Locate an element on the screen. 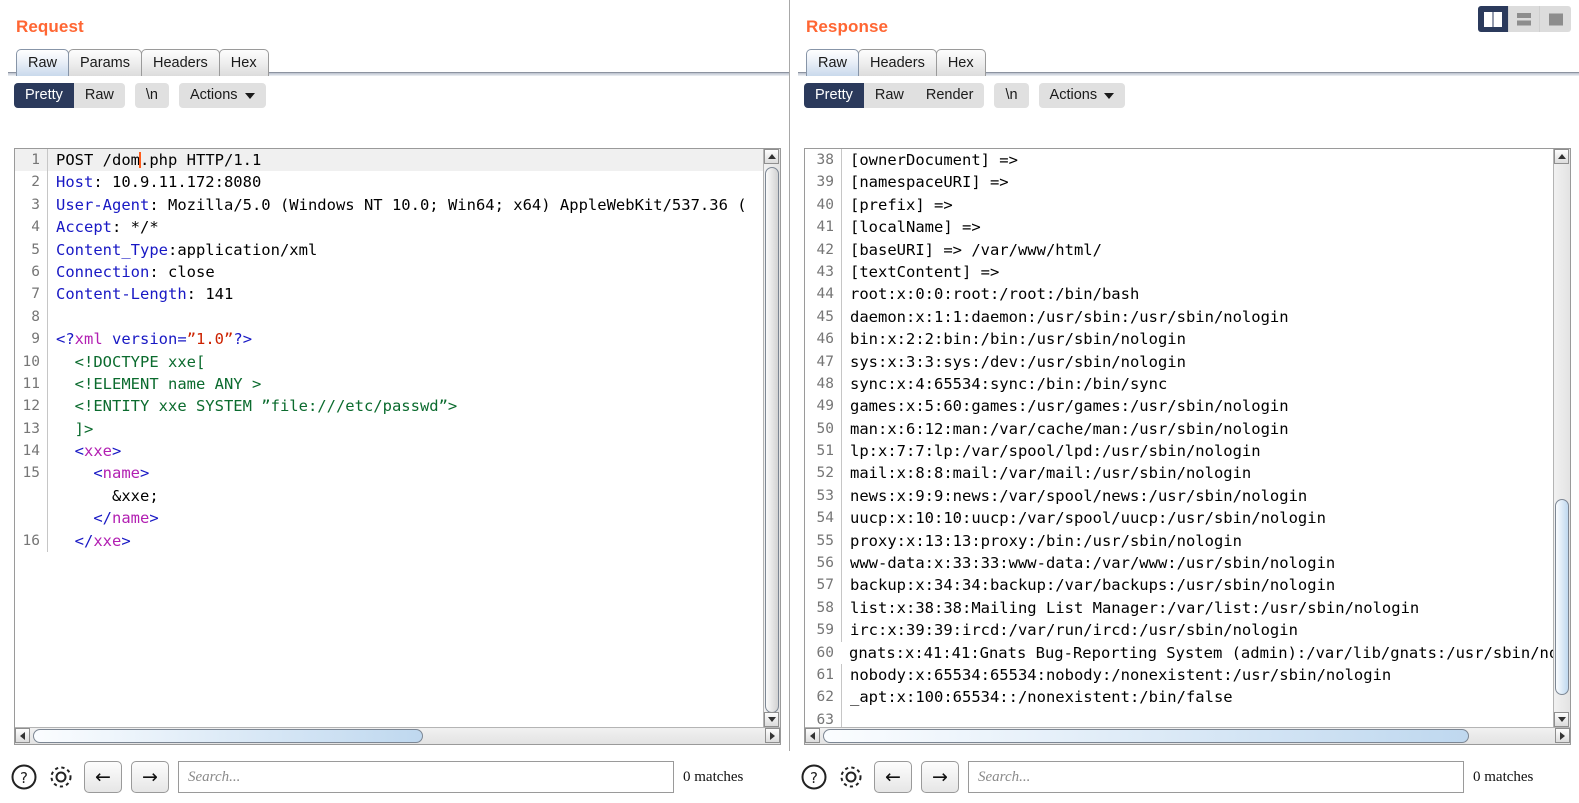 Image resolution: width=1579 pixels, height=803 pixels. request-view-pretty: Pretty is located at coordinates (44, 95).